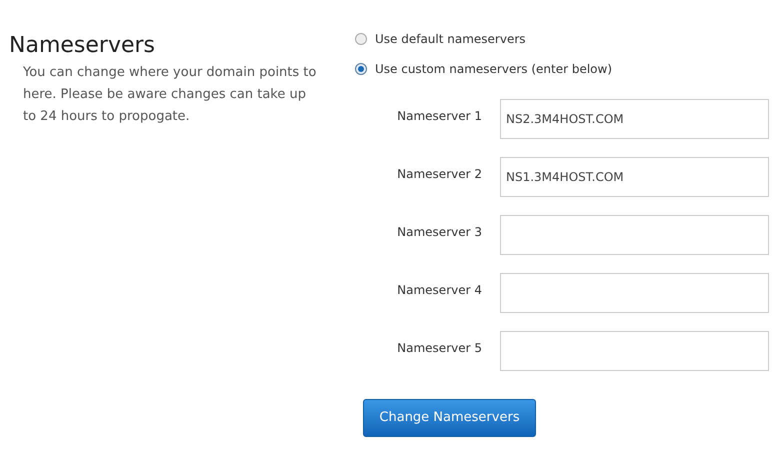  What do you see at coordinates (439, 232) in the screenshot?
I see `field-label: Nameserver 3` at bounding box center [439, 232].